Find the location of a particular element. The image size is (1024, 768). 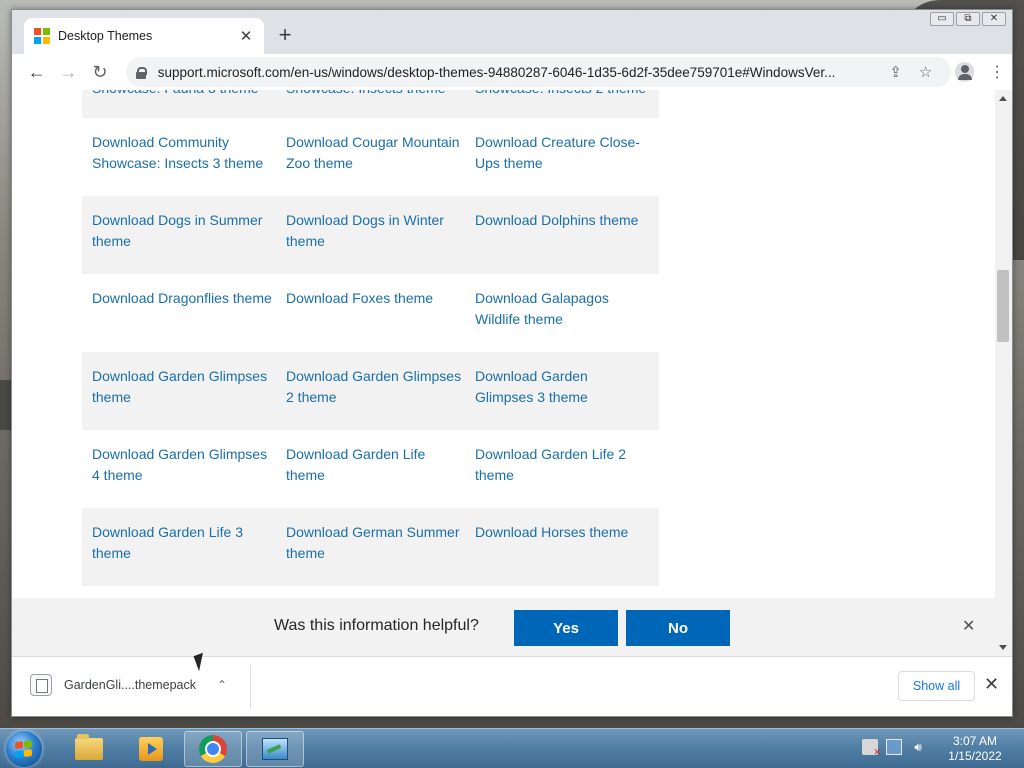

taskbar-file-explorer is located at coordinates (89, 749).